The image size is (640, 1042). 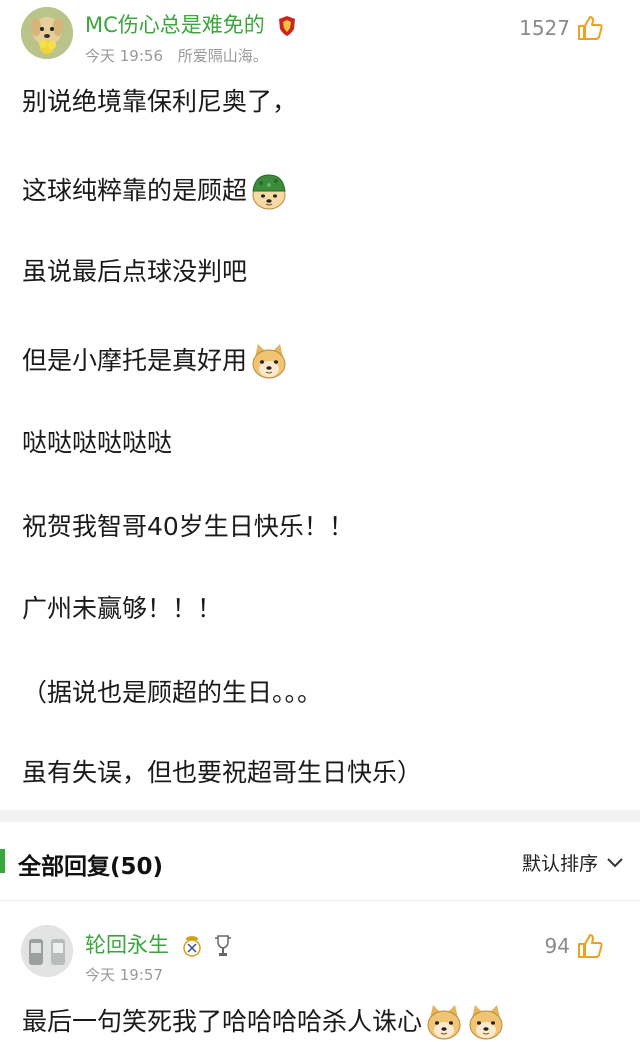 I want to click on post-line-text: 但是小摩托是真好用, so click(x=135, y=360).